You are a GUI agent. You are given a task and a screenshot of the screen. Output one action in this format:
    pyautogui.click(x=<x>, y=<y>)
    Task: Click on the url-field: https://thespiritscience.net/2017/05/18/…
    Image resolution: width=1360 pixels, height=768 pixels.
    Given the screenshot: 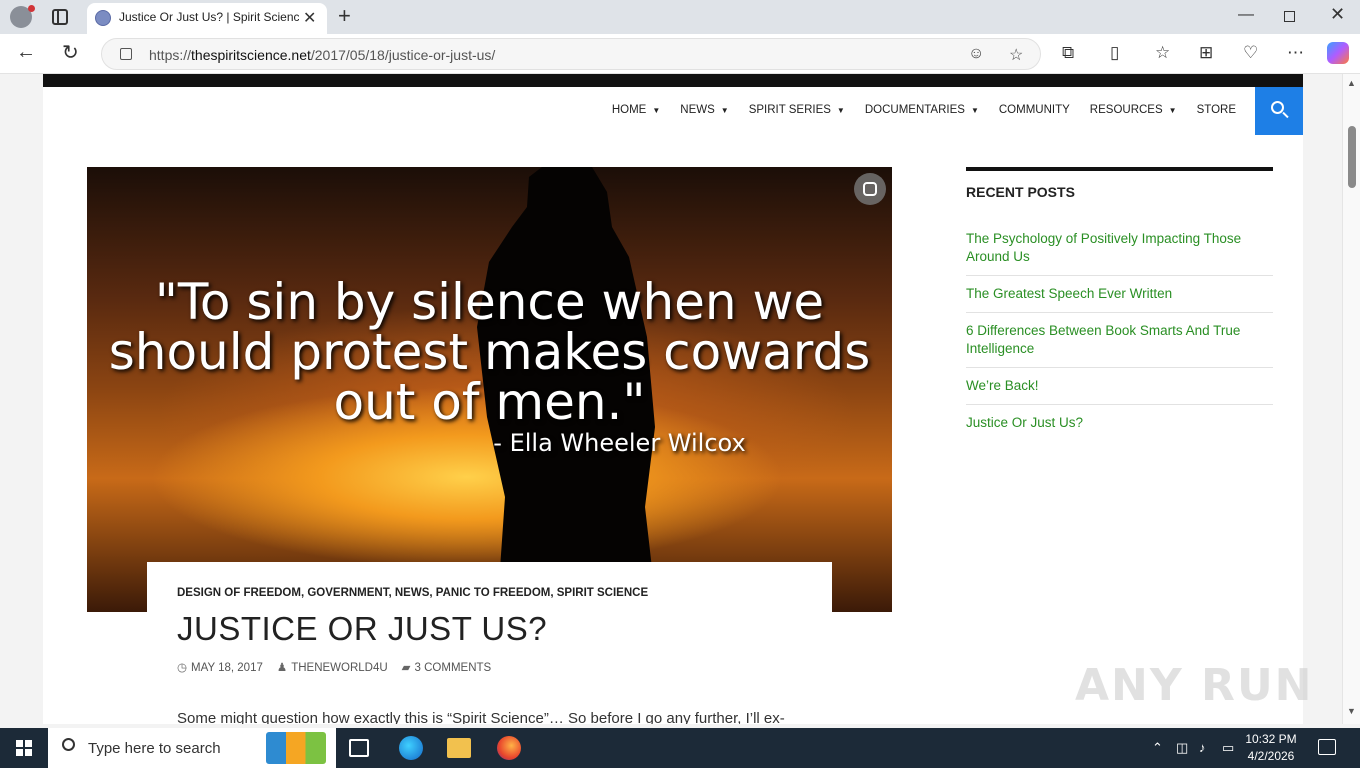 What is the action you would take?
    pyautogui.click(x=571, y=54)
    